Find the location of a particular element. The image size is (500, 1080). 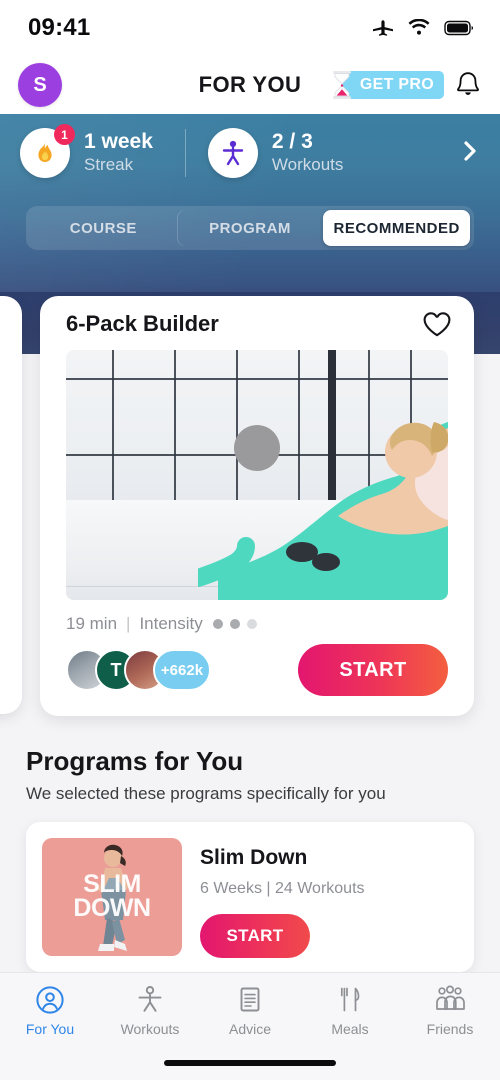

intensity-dots is located at coordinates (234, 624).